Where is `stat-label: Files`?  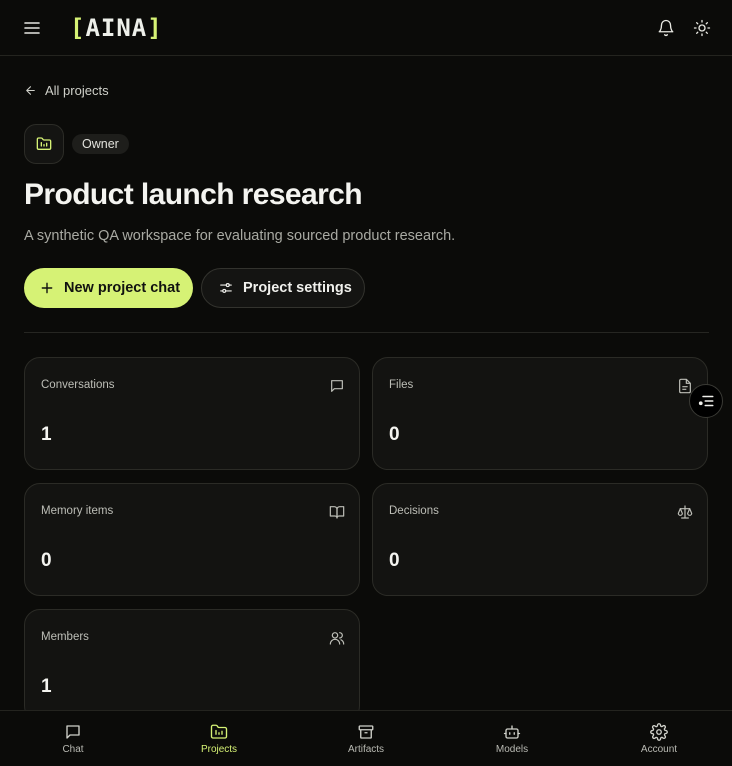 stat-label: Files is located at coordinates (401, 385).